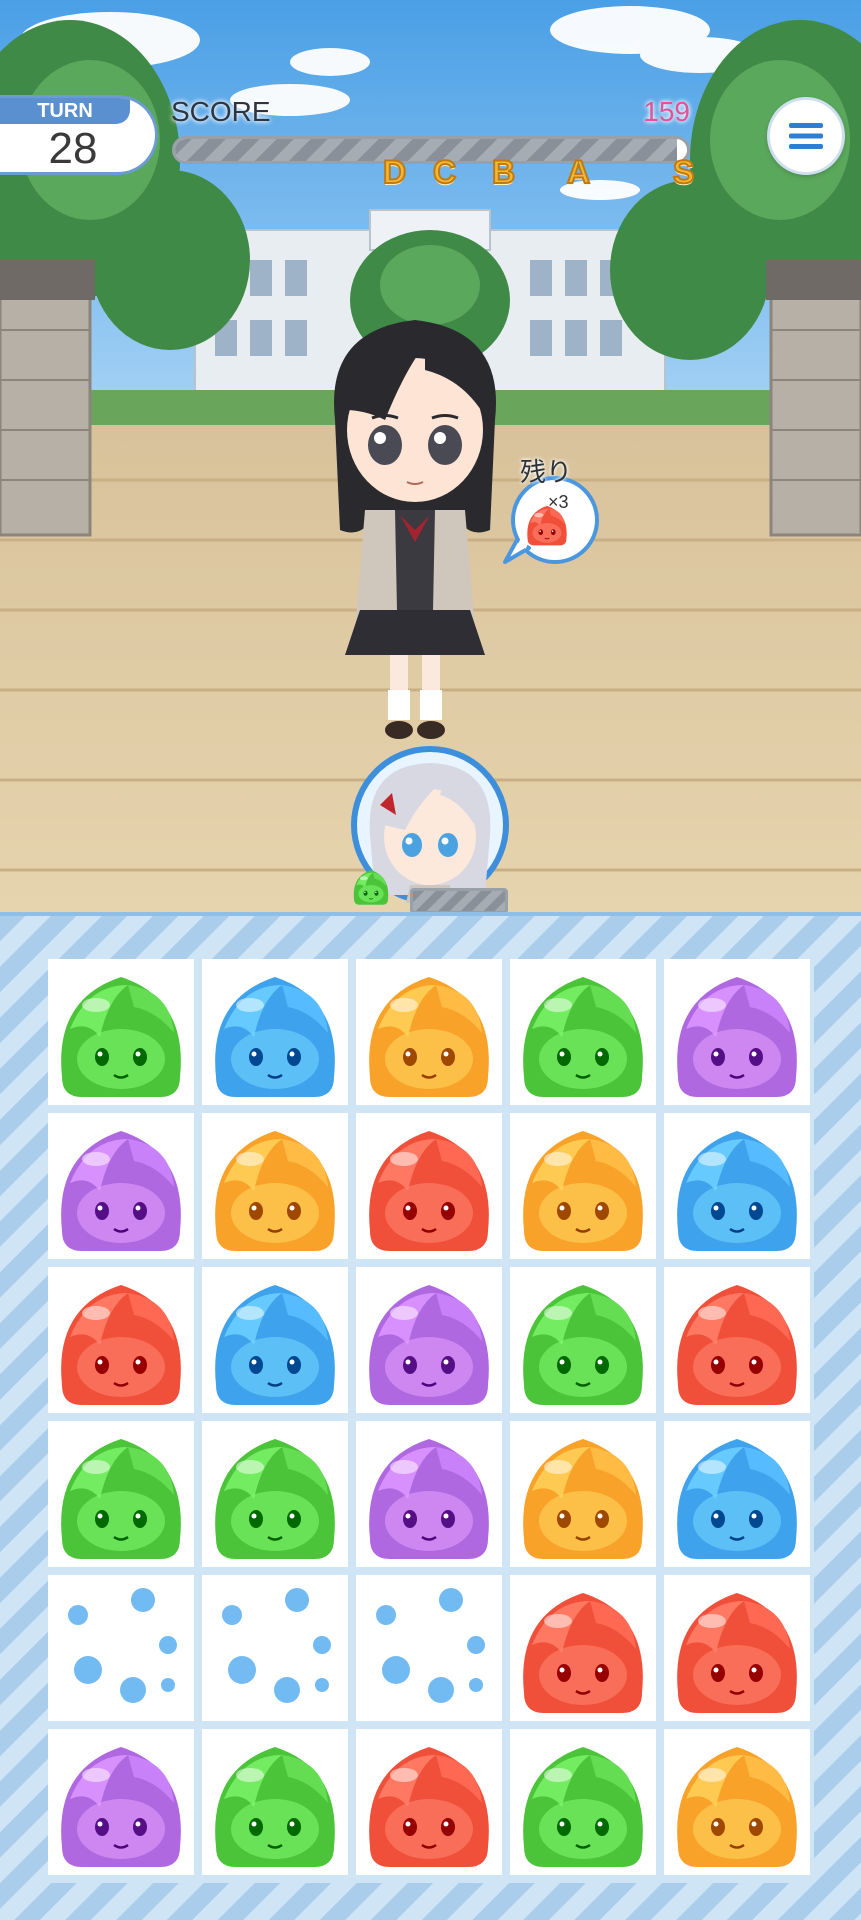 This screenshot has height=1920, width=861. I want to click on remaining-label: 残り, so click(546, 473).